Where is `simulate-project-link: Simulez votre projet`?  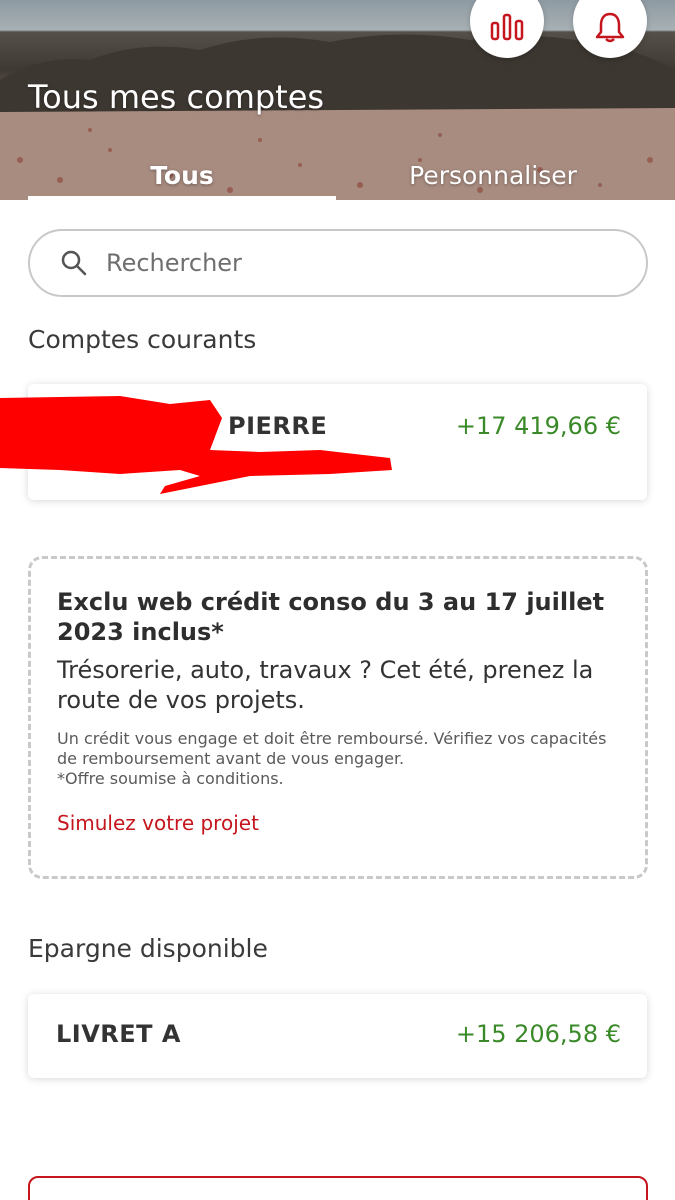
simulate-project-link: Simulez votre projet is located at coordinates (158, 823).